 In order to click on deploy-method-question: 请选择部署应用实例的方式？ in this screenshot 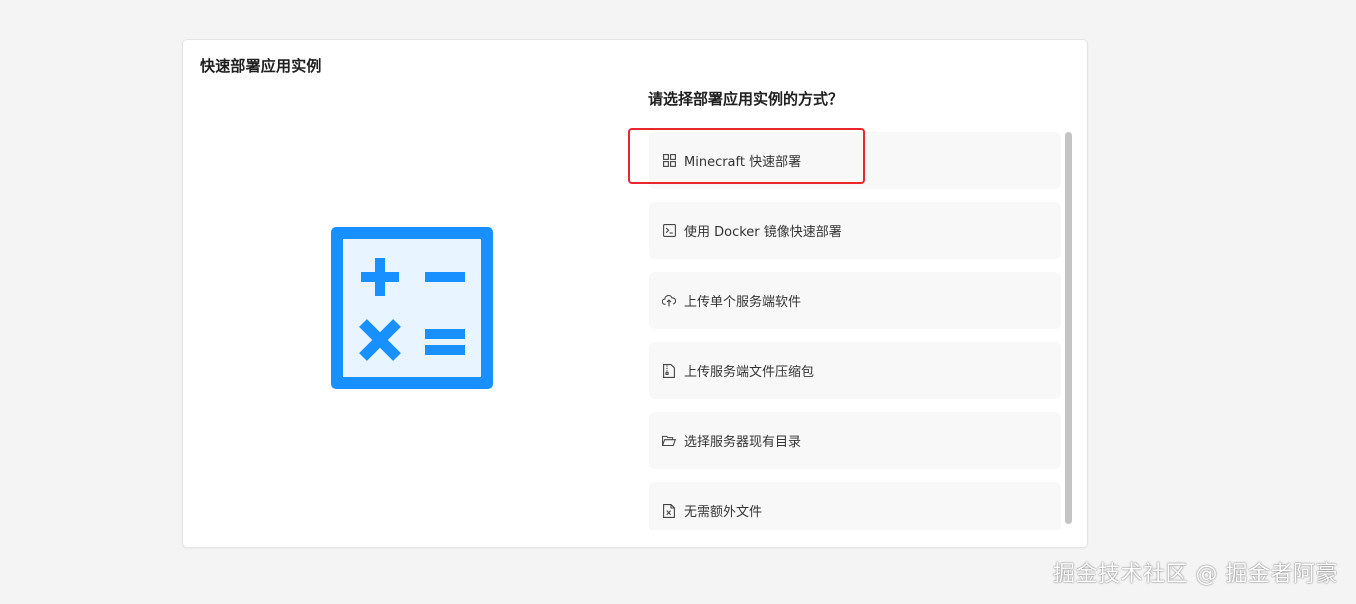, I will do `click(746, 99)`.